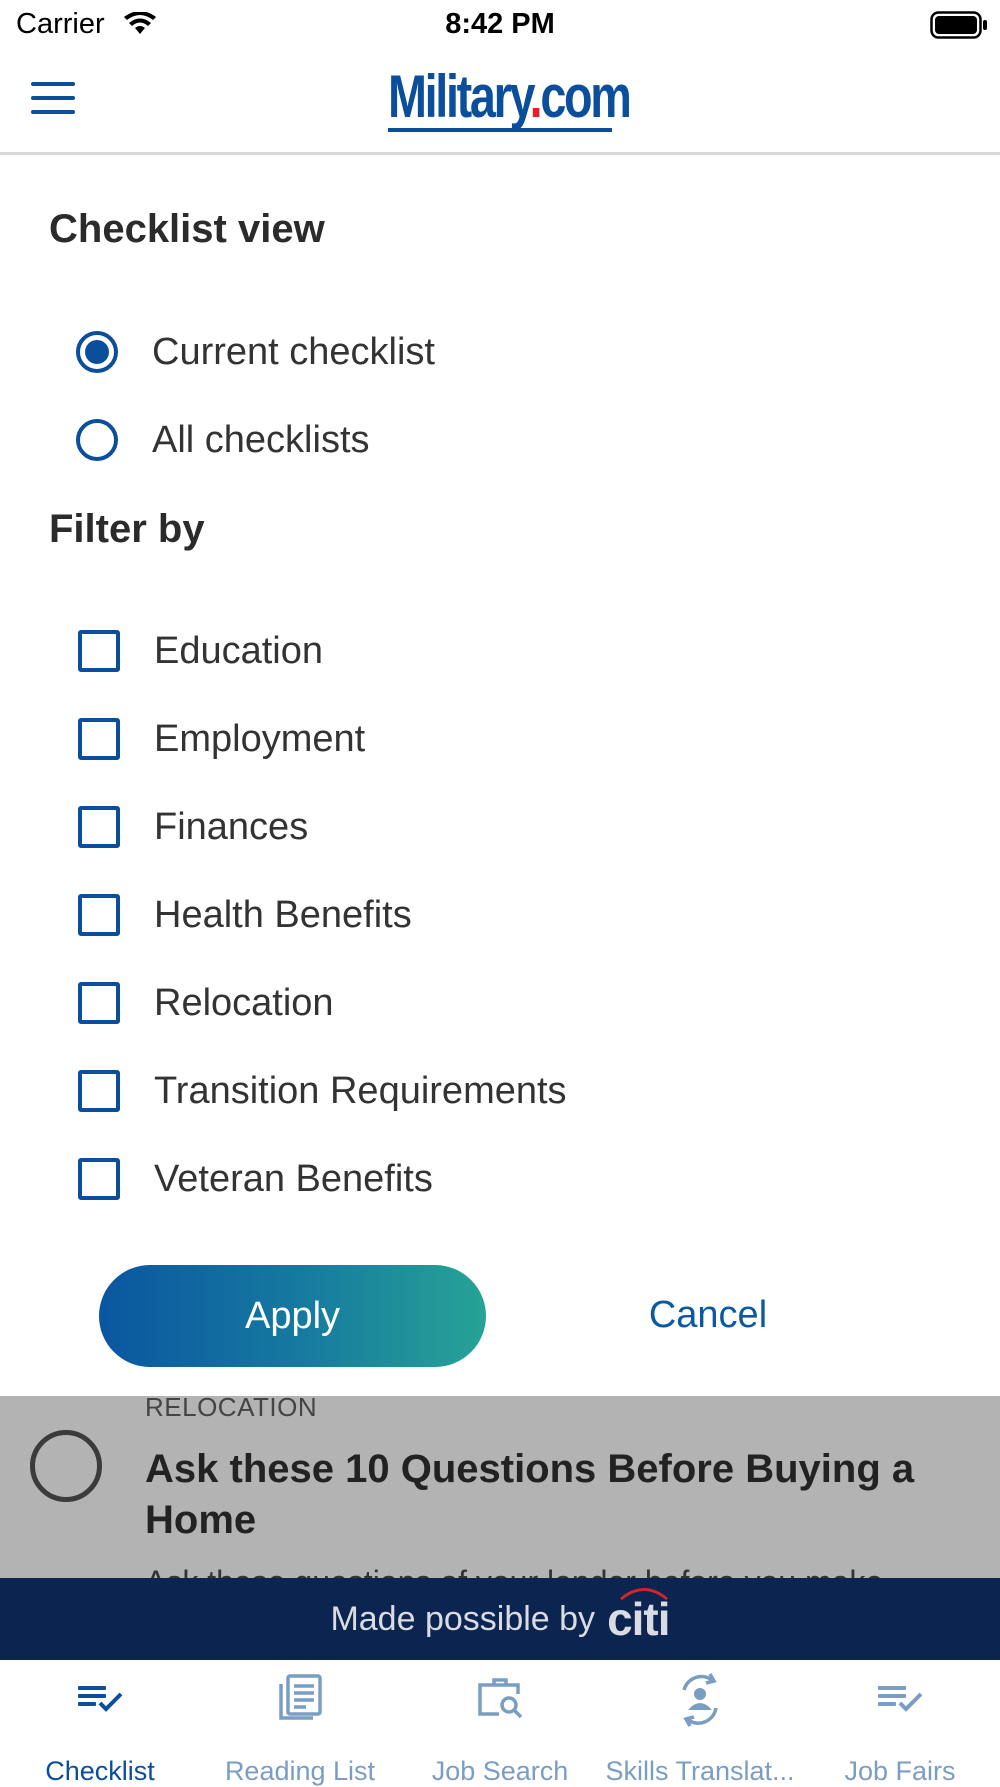 This screenshot has height=1787, width=1000. I want to click on checkbox-finances: Finances, so click(192, 827).